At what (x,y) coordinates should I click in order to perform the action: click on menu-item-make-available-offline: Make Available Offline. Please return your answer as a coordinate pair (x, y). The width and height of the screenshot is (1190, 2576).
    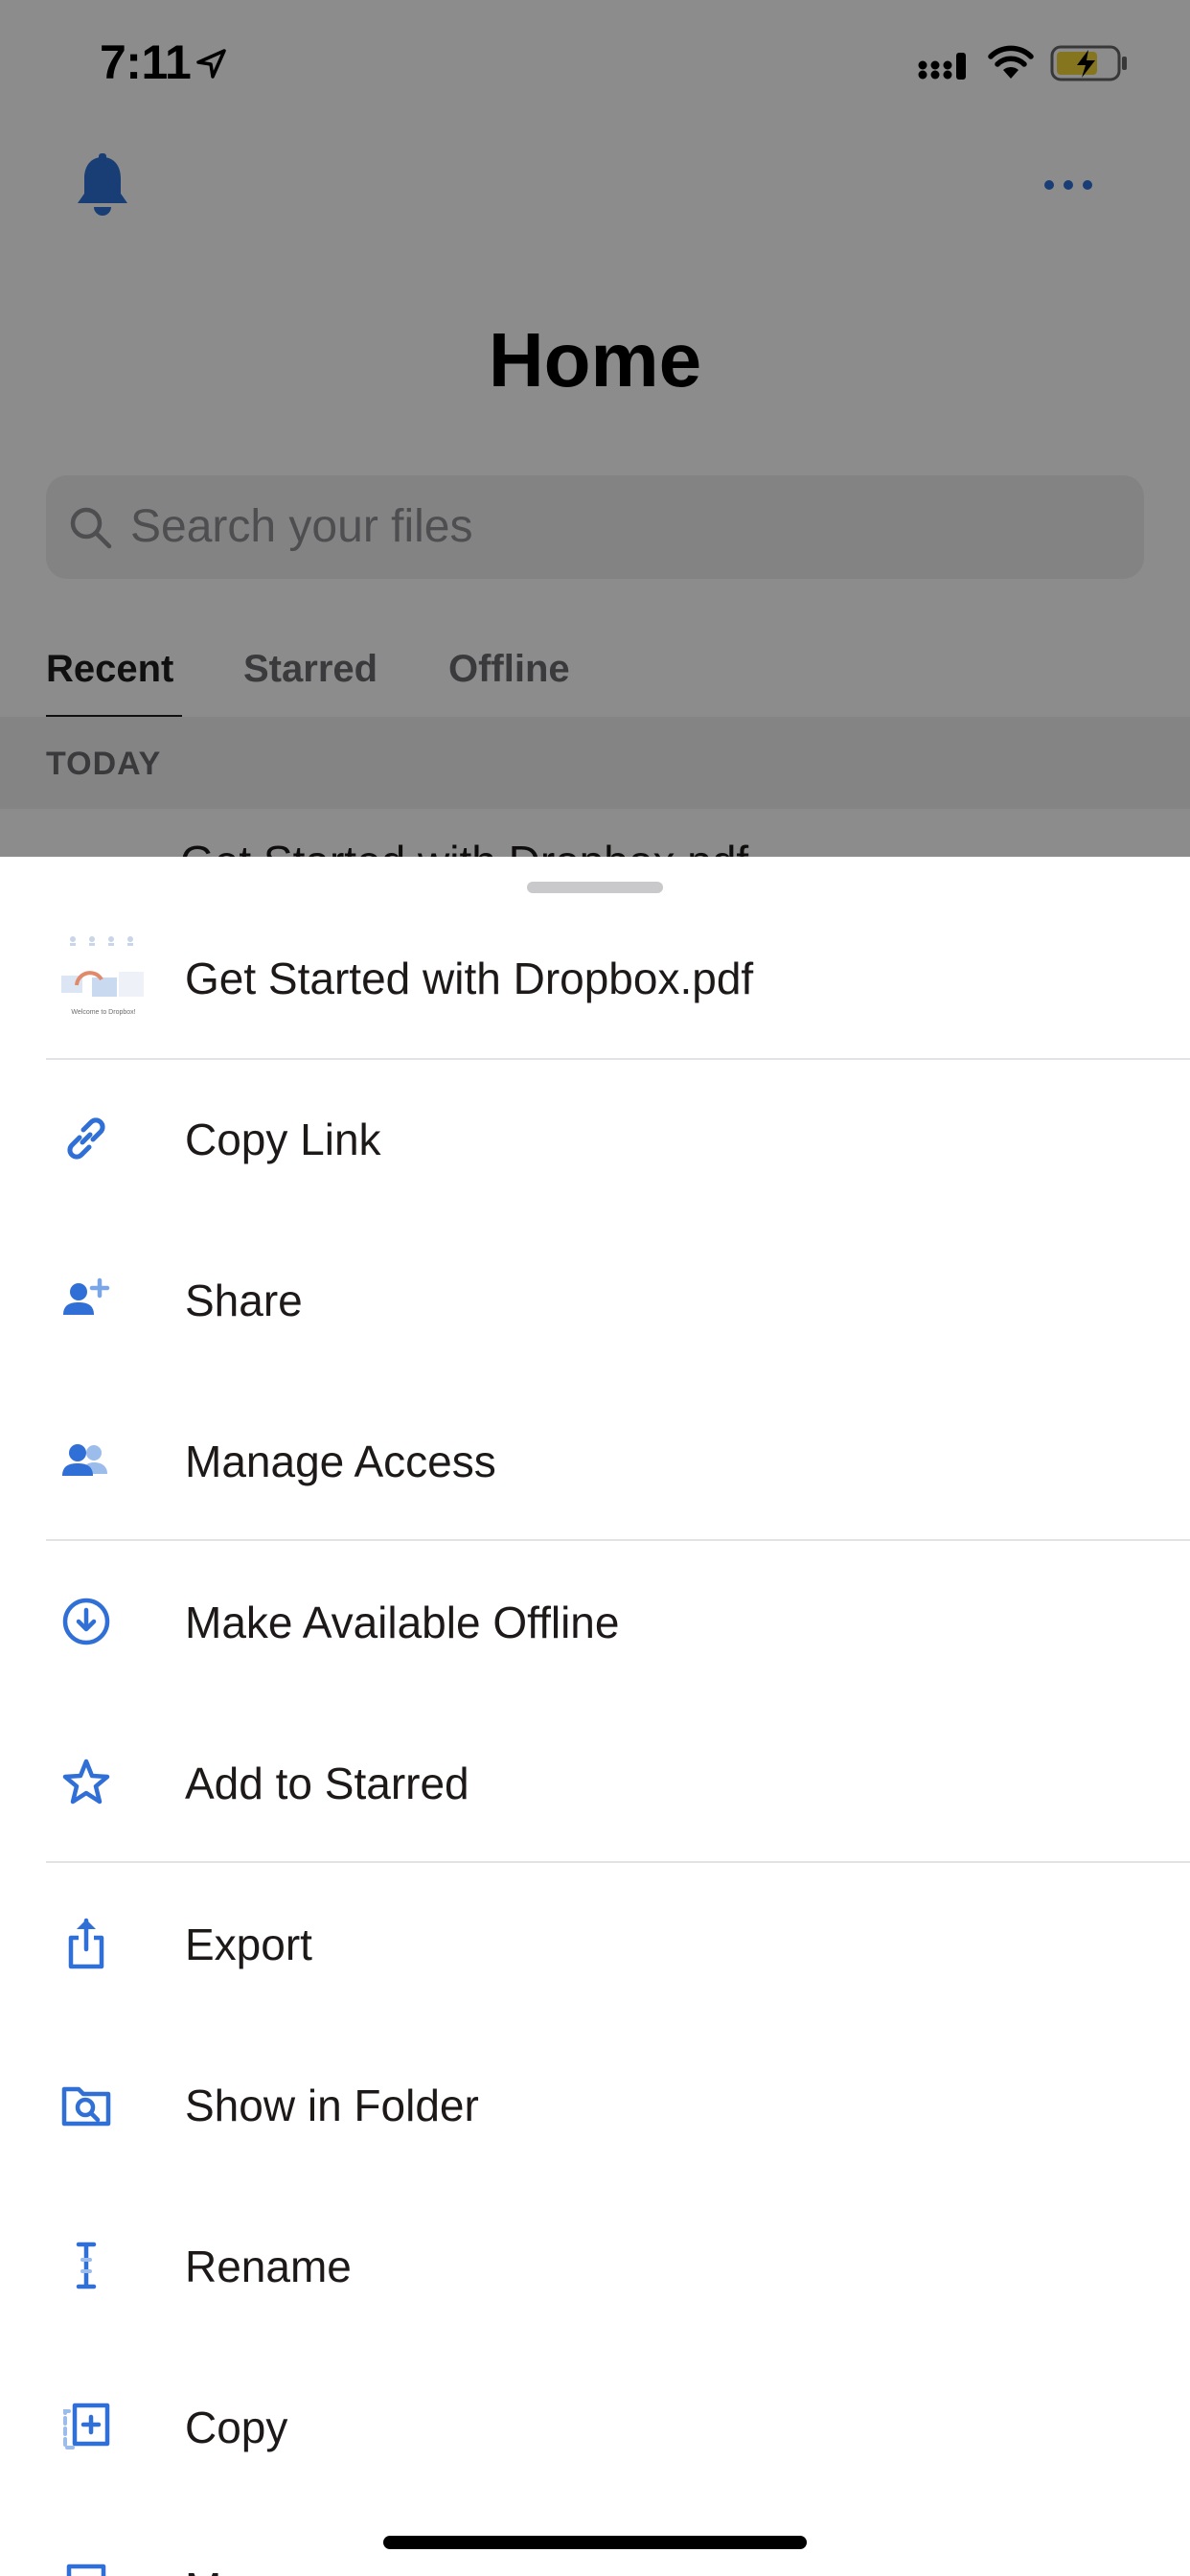
    Looking at the image, I should click on (595, 1621).